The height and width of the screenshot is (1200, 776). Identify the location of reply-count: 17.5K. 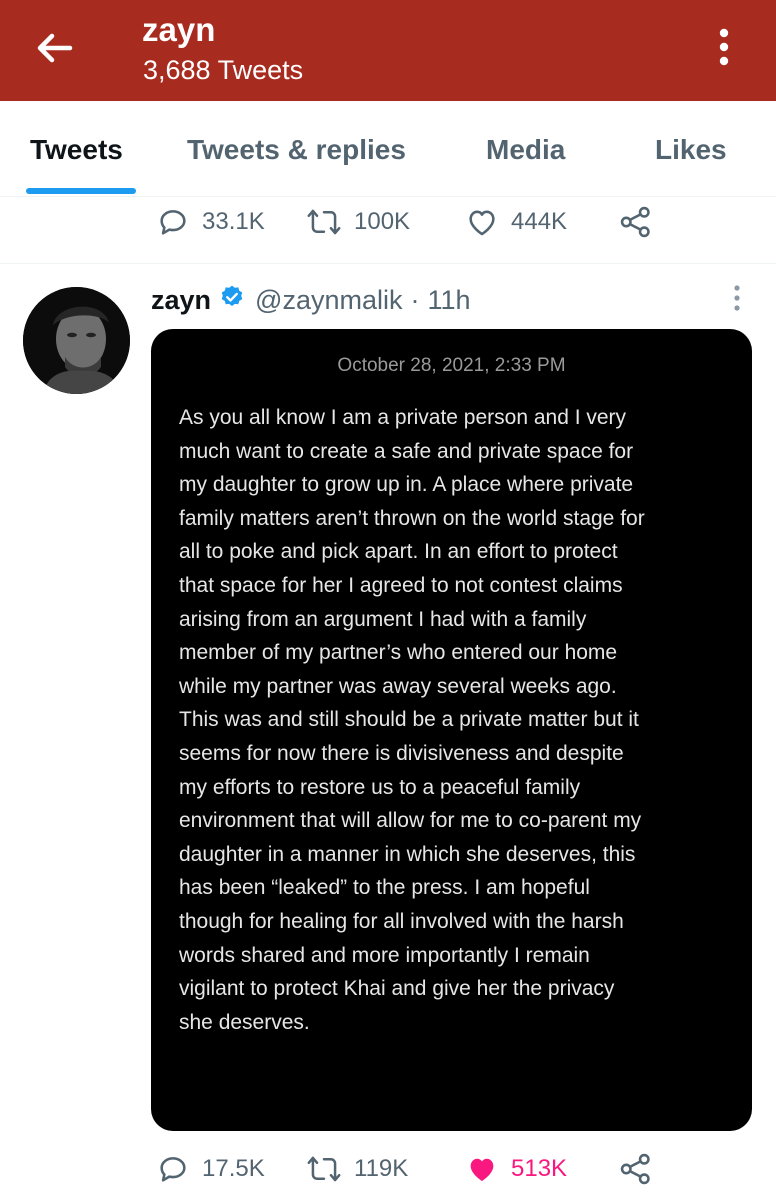
(233, 1168).